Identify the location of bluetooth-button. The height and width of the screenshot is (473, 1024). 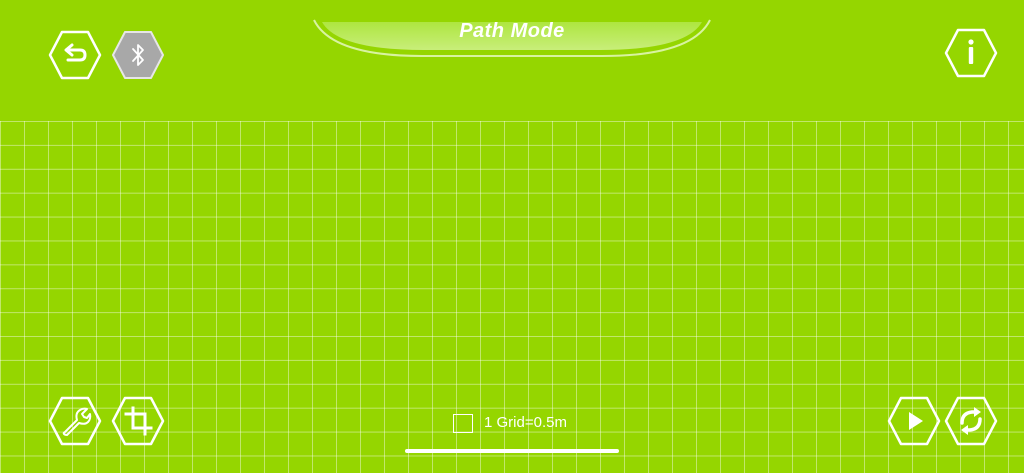
(138, 55).